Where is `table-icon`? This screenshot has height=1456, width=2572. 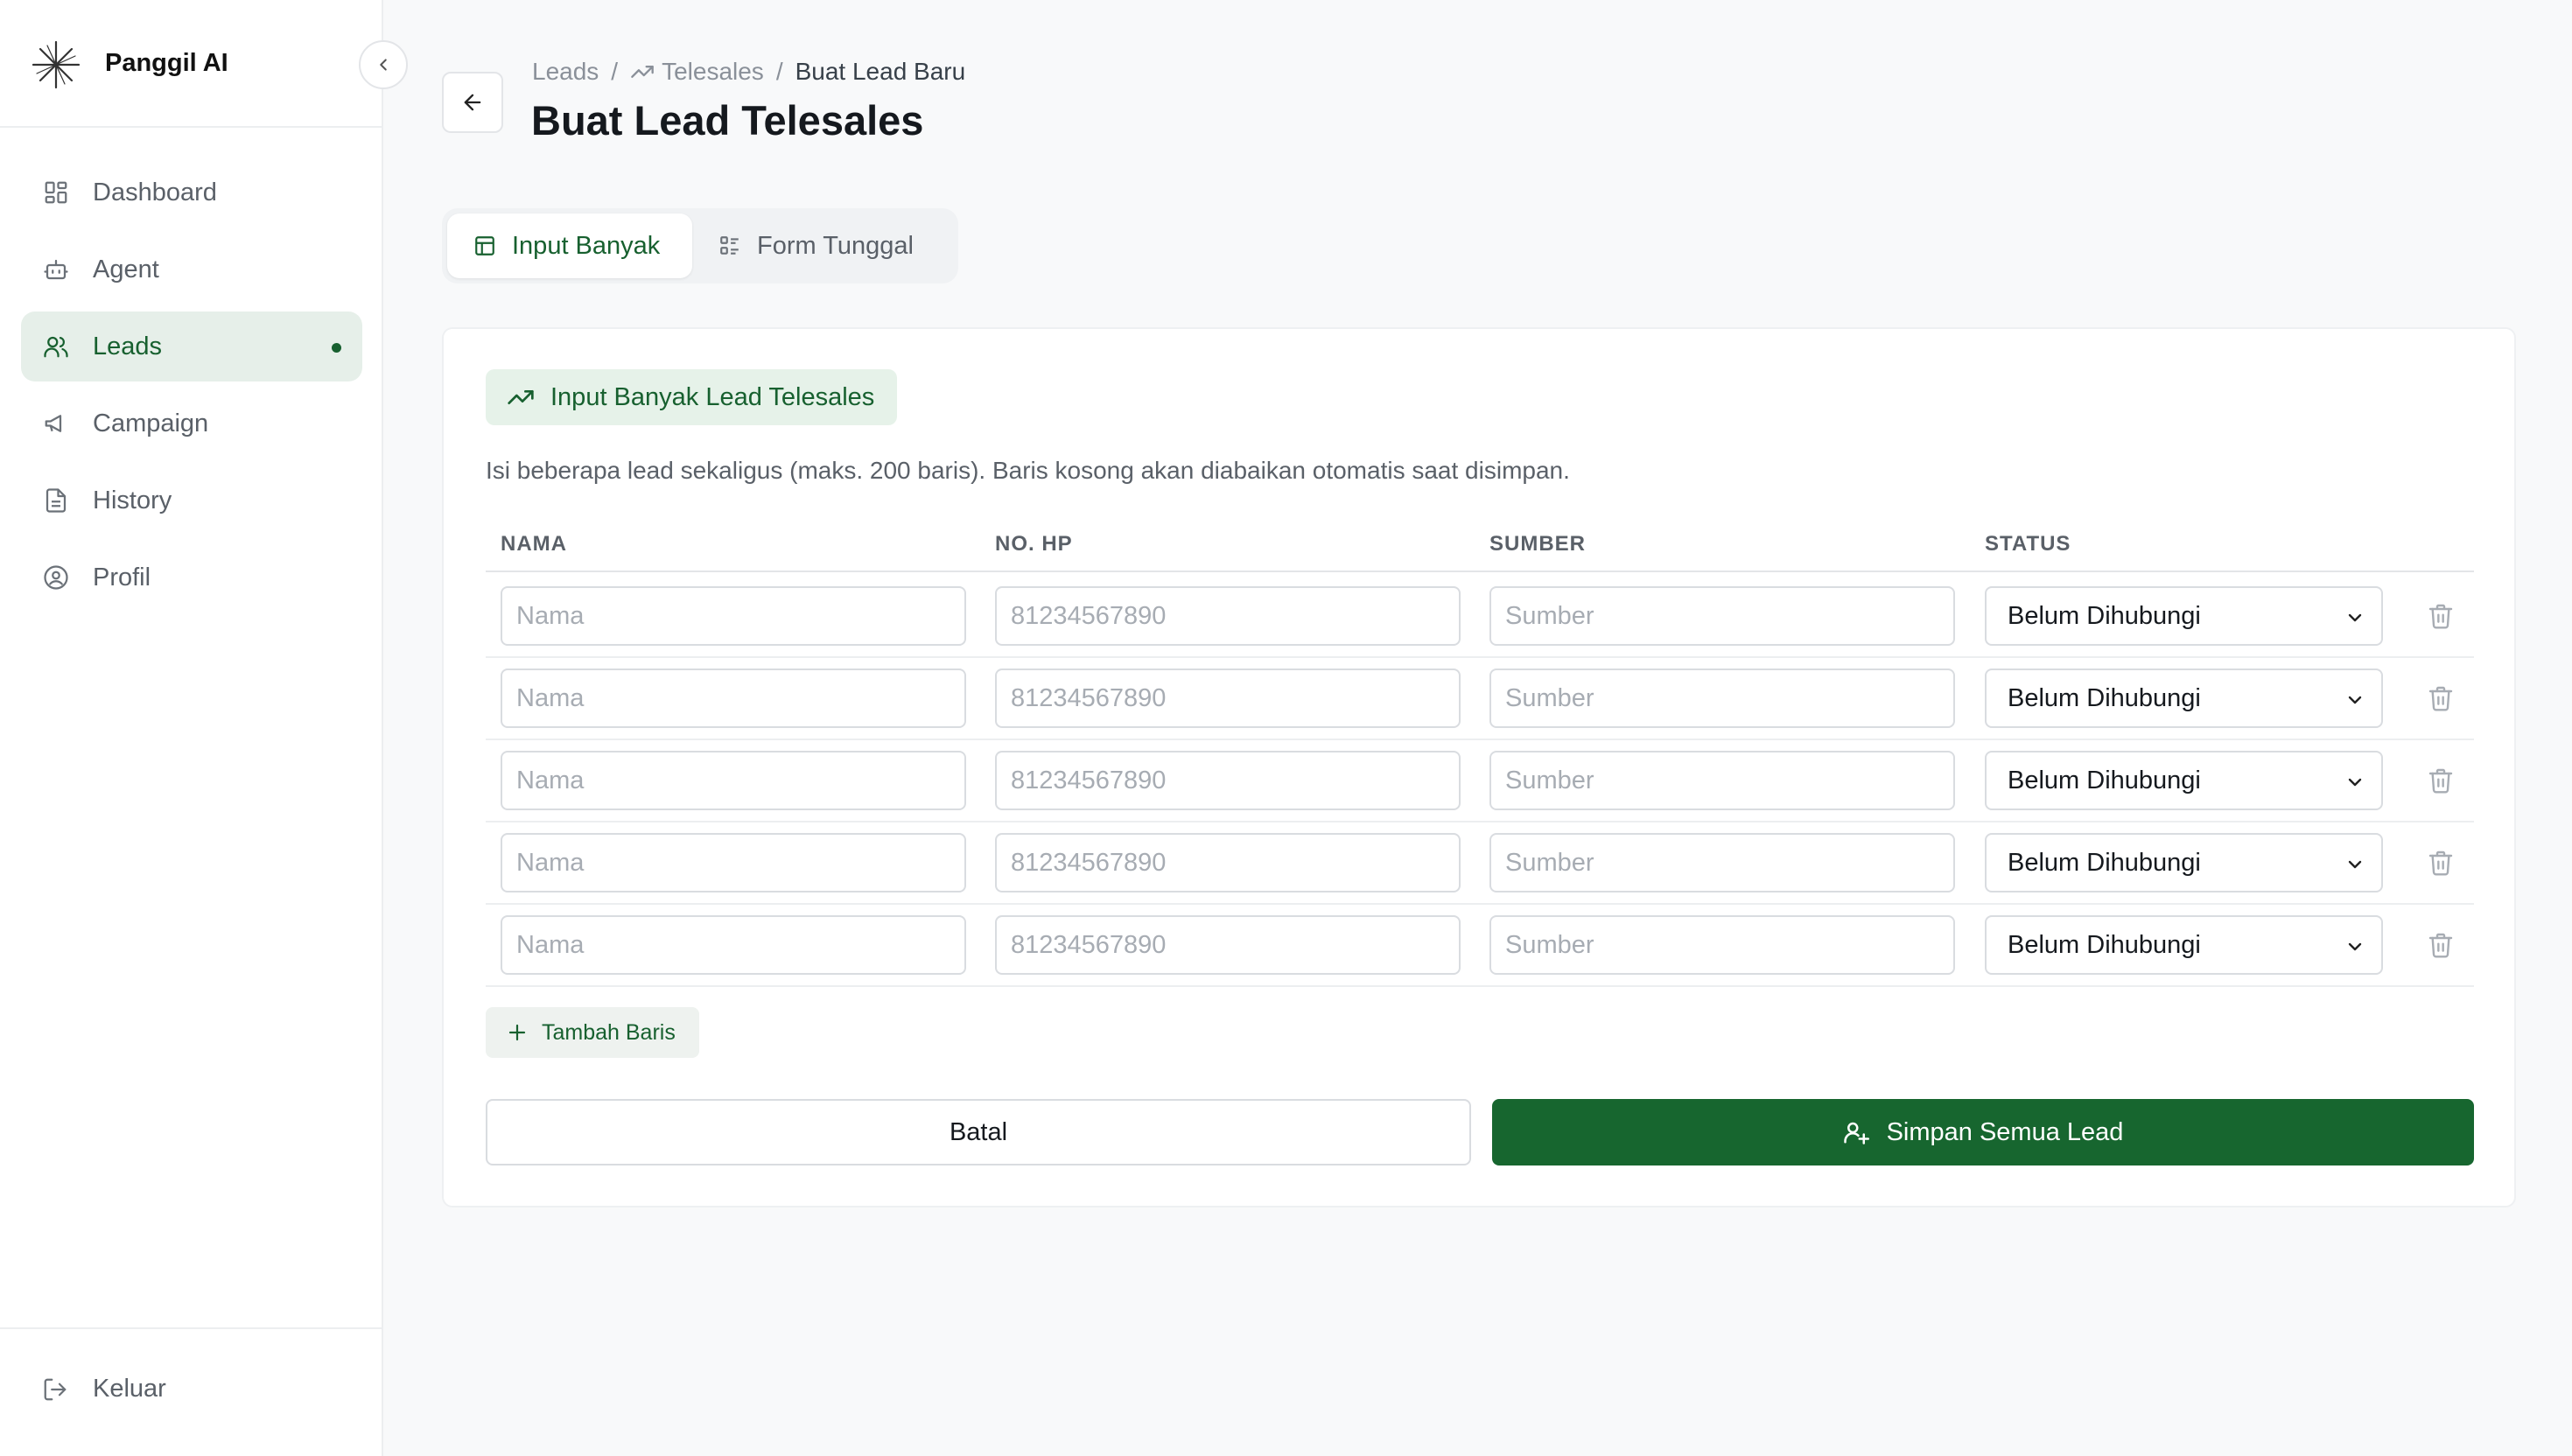 table-icon is located at coordinates (485, 246).